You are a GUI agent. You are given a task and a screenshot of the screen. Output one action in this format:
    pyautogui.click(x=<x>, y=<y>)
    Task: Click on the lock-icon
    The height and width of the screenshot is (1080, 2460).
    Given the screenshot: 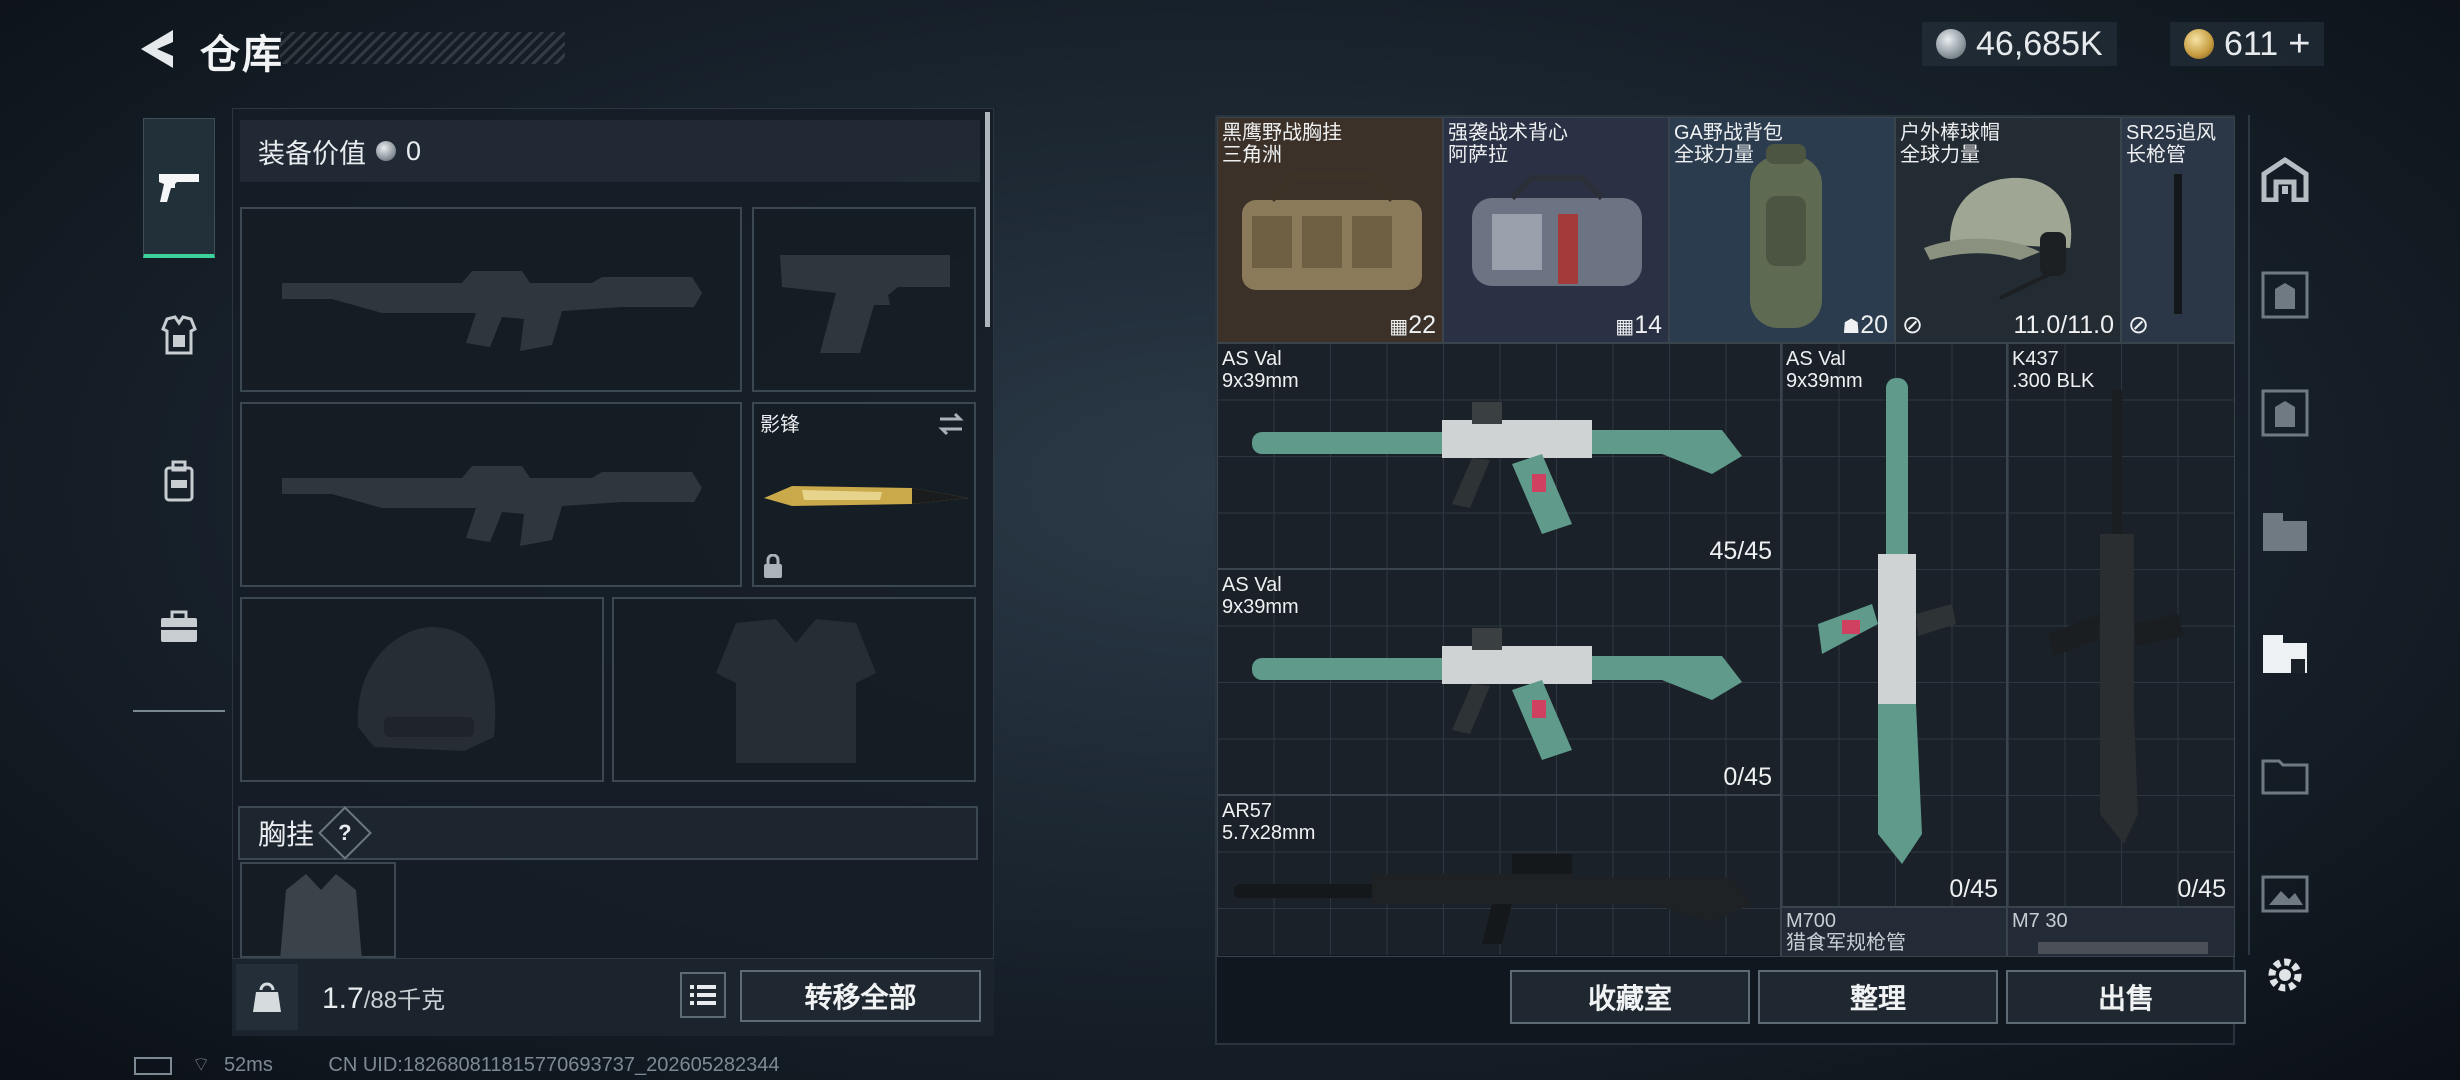 What is the action you would take?
    pyautogui.click(x=773, y=566)
    